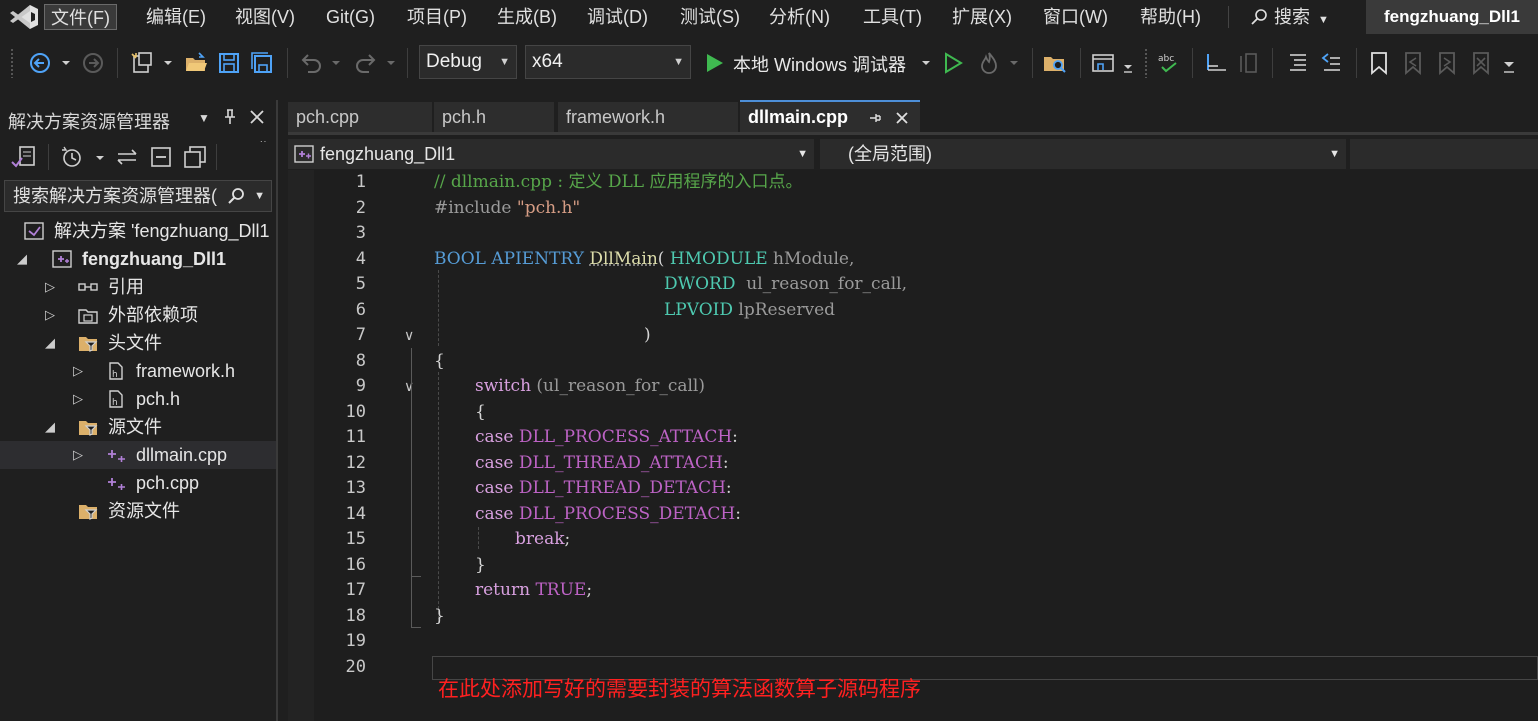 The image size is (1538, 721). Describe the element at coordinates (617, 17) in the screenshot. I see `menu-debug: 调试(D)` at that location.